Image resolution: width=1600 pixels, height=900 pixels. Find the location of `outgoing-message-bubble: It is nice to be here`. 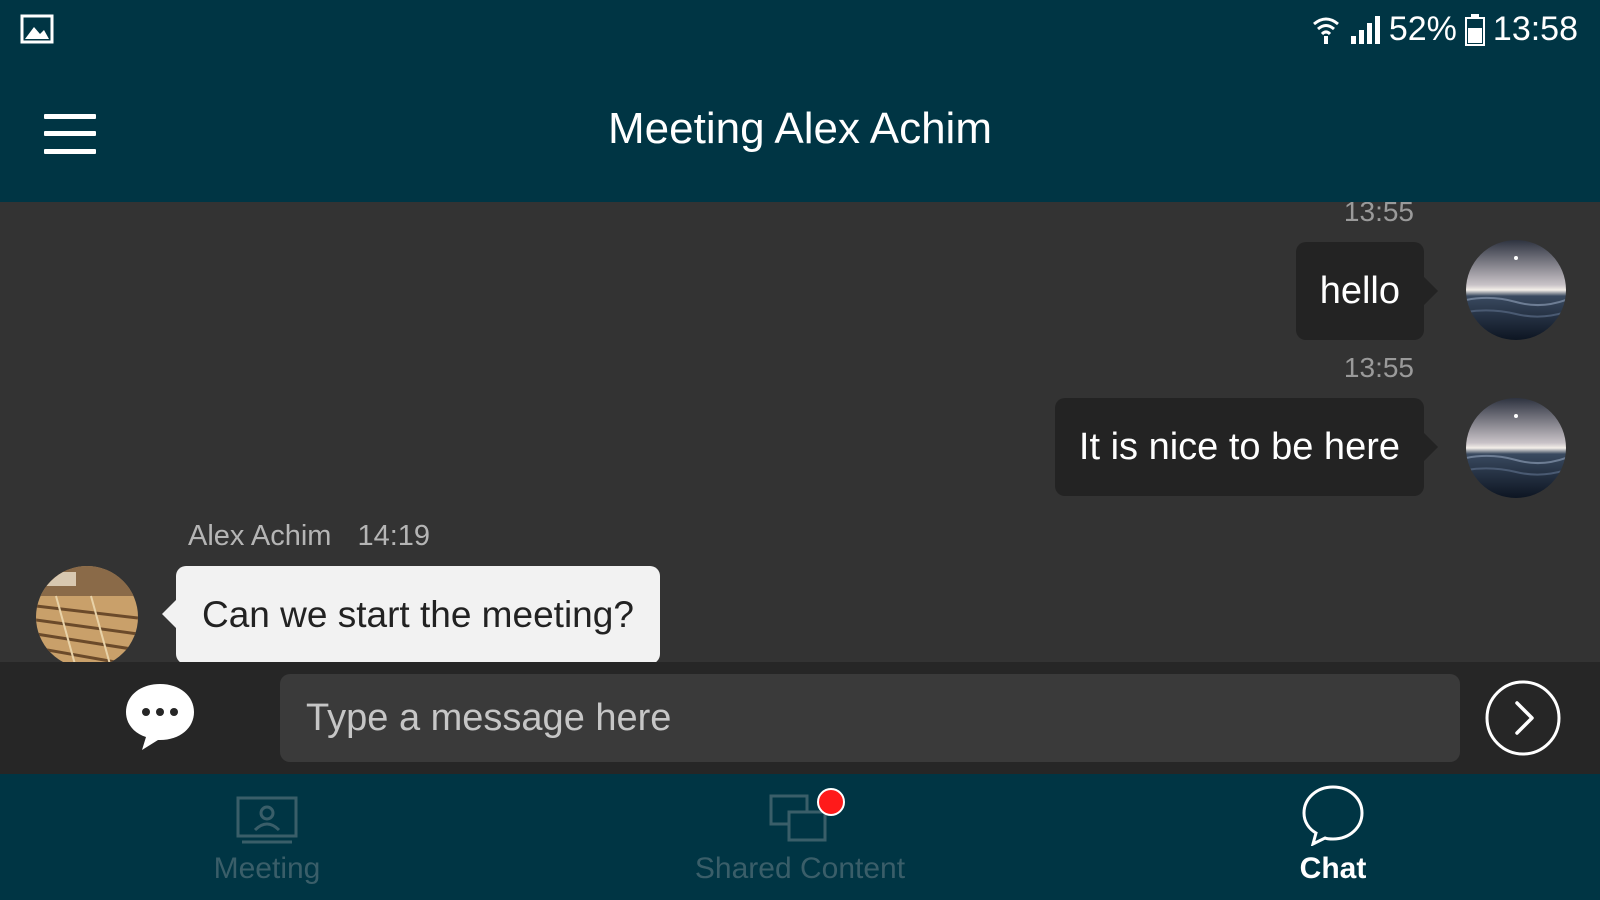

outgoing-message-bubble: It is nice to be here is located at coordinates (1246, 447).